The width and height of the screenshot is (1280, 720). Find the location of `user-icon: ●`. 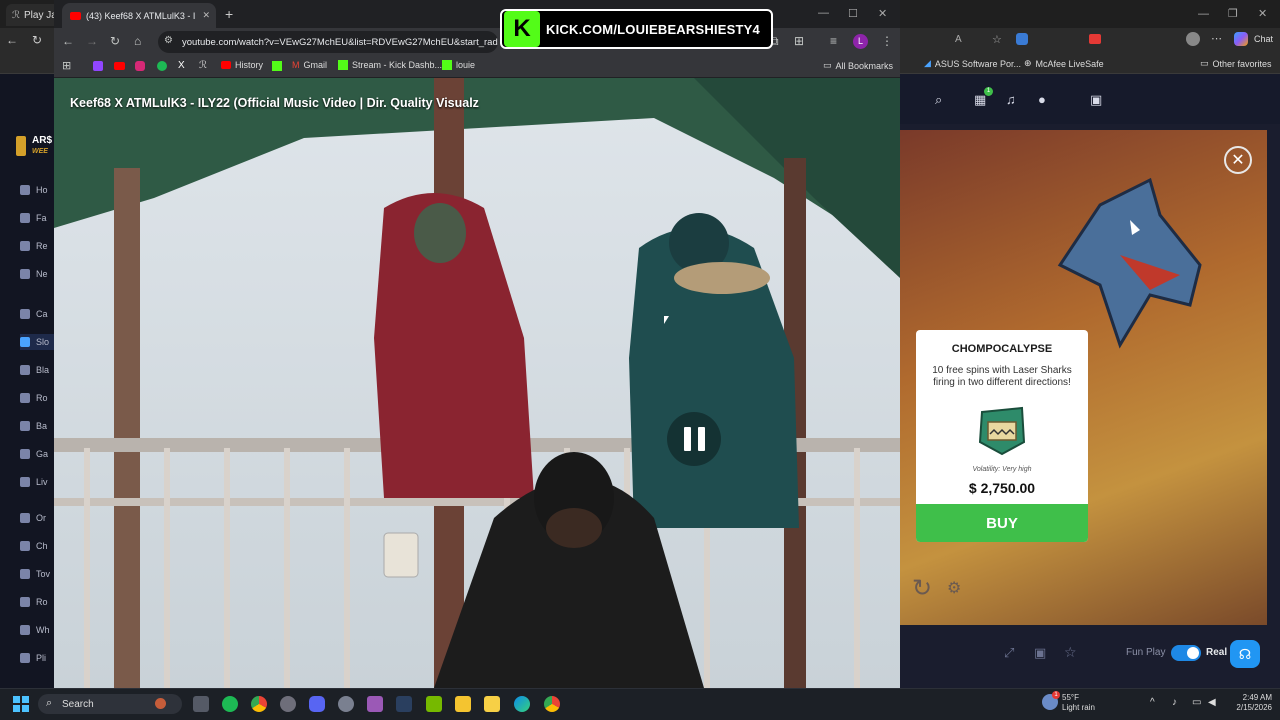

user-icon: ● is located at coordinates (1045, 99).